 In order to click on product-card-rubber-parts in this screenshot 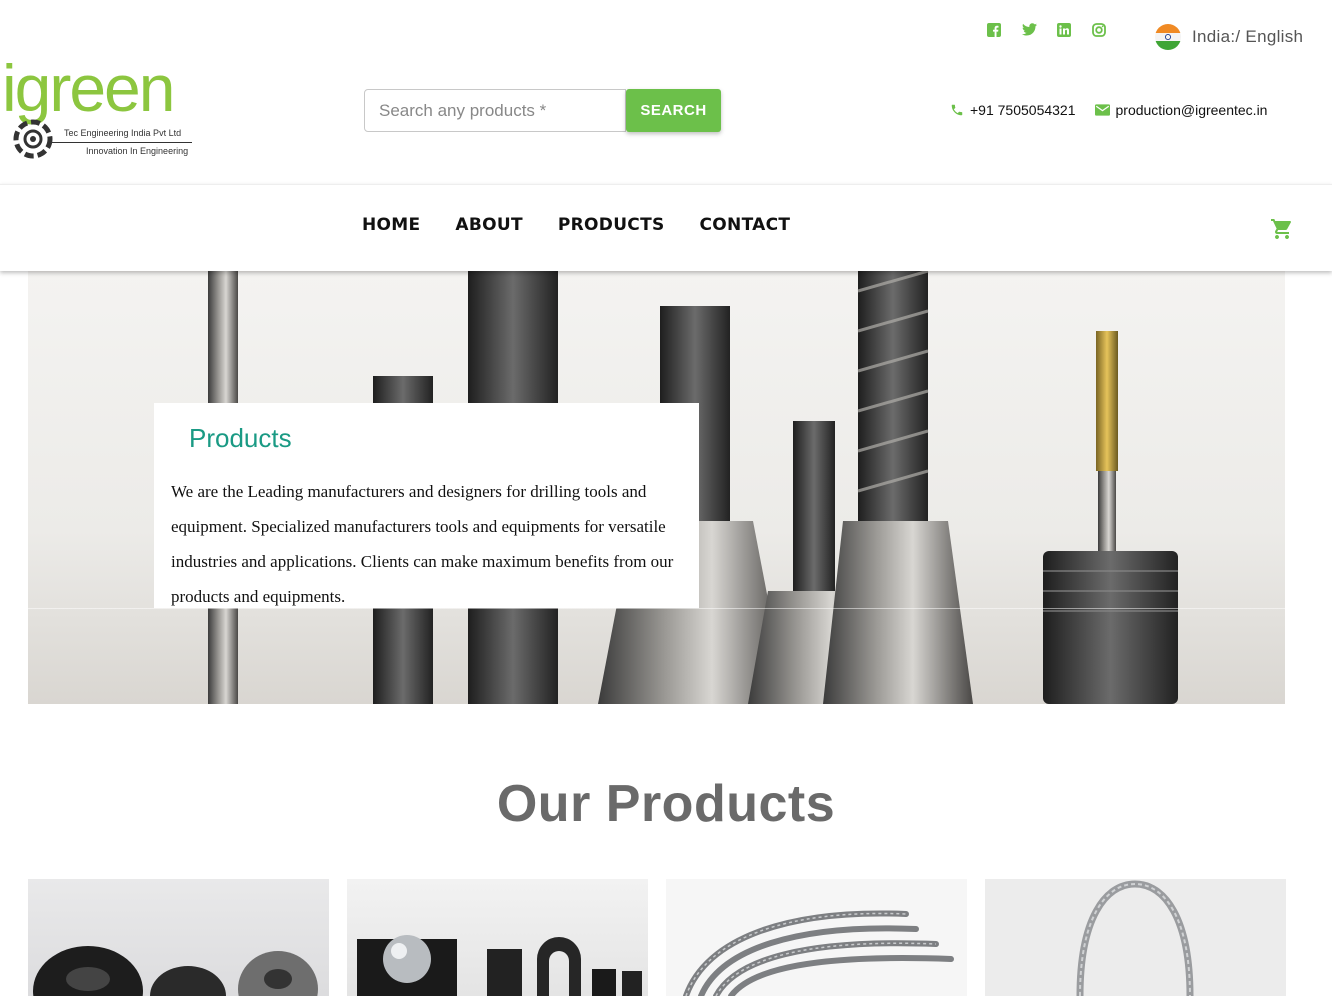, I will do `click(178, 937)`.